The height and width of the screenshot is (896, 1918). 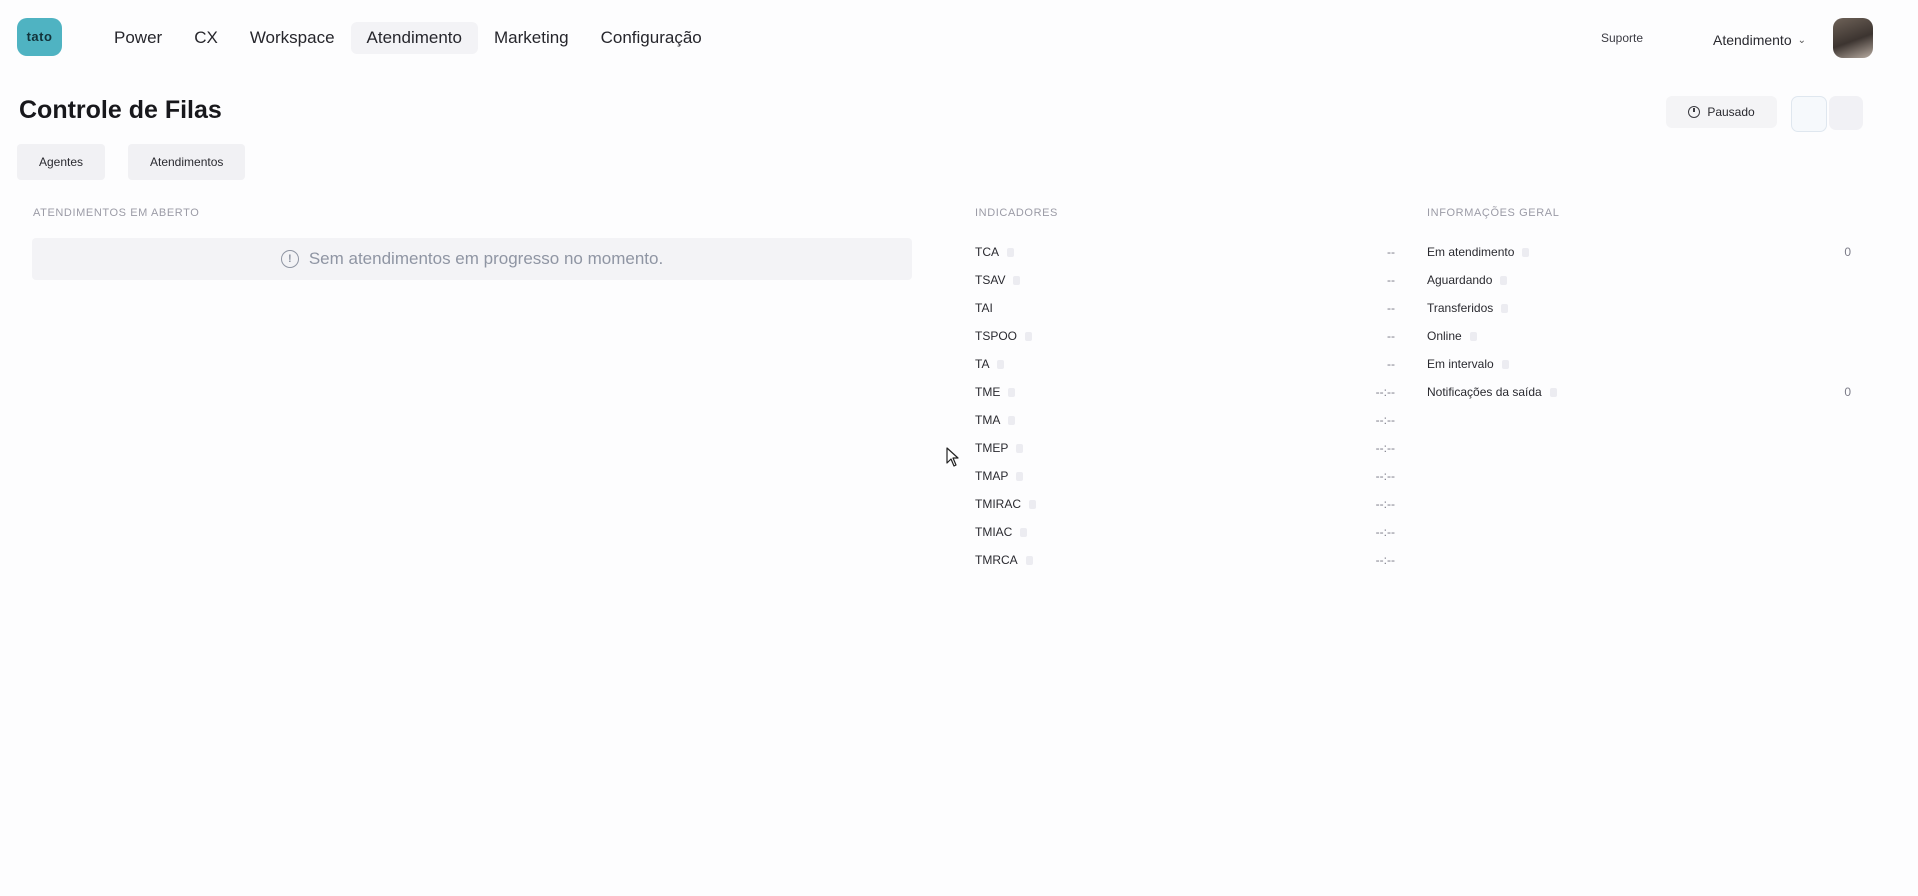 I want to click on user-menu: Atendimento ⌄, so click(x=1759, y=32).